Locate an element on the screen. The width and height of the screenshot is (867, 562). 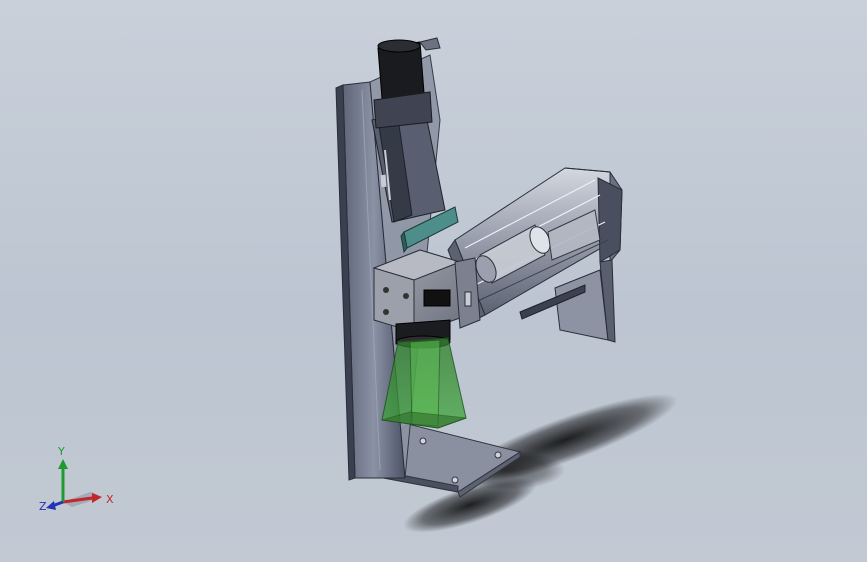
y-axis-arrow-icon is located at coordinates (63, 480).